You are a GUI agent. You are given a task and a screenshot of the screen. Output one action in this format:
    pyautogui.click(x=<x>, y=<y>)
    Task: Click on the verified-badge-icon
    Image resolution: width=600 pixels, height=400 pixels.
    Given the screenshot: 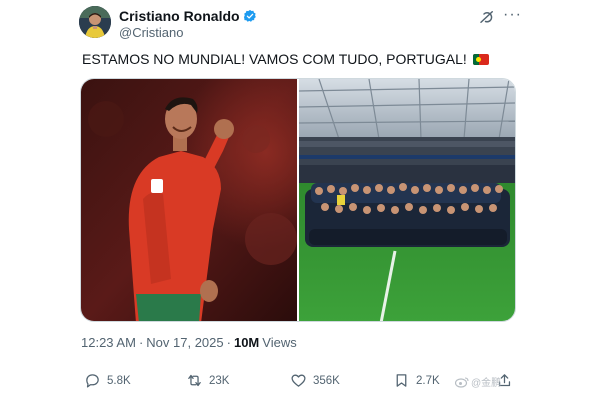 What is the action you would take?
    pyautogui.click(x=250, y=16)
    